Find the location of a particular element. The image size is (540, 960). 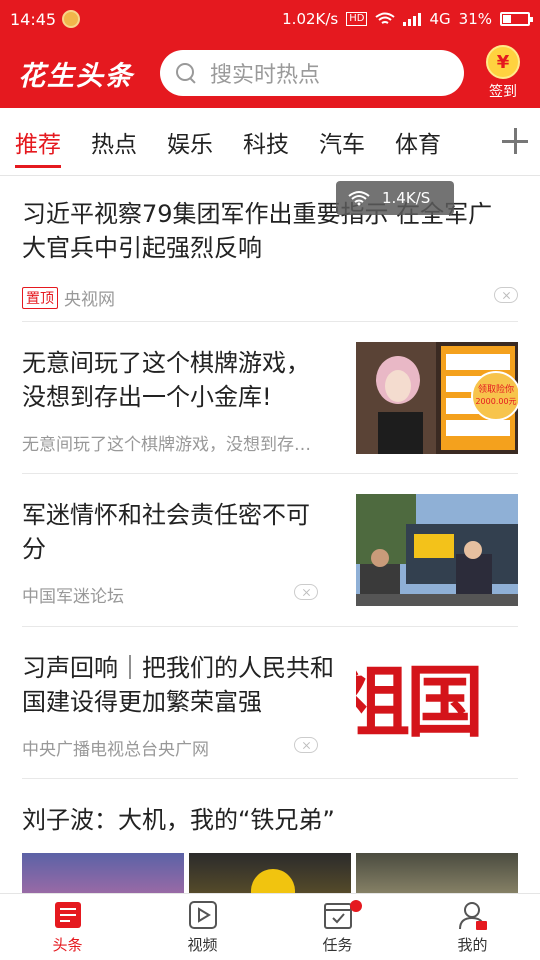

toast-speed: 1.4K/S is located at coordinates (406, 198).